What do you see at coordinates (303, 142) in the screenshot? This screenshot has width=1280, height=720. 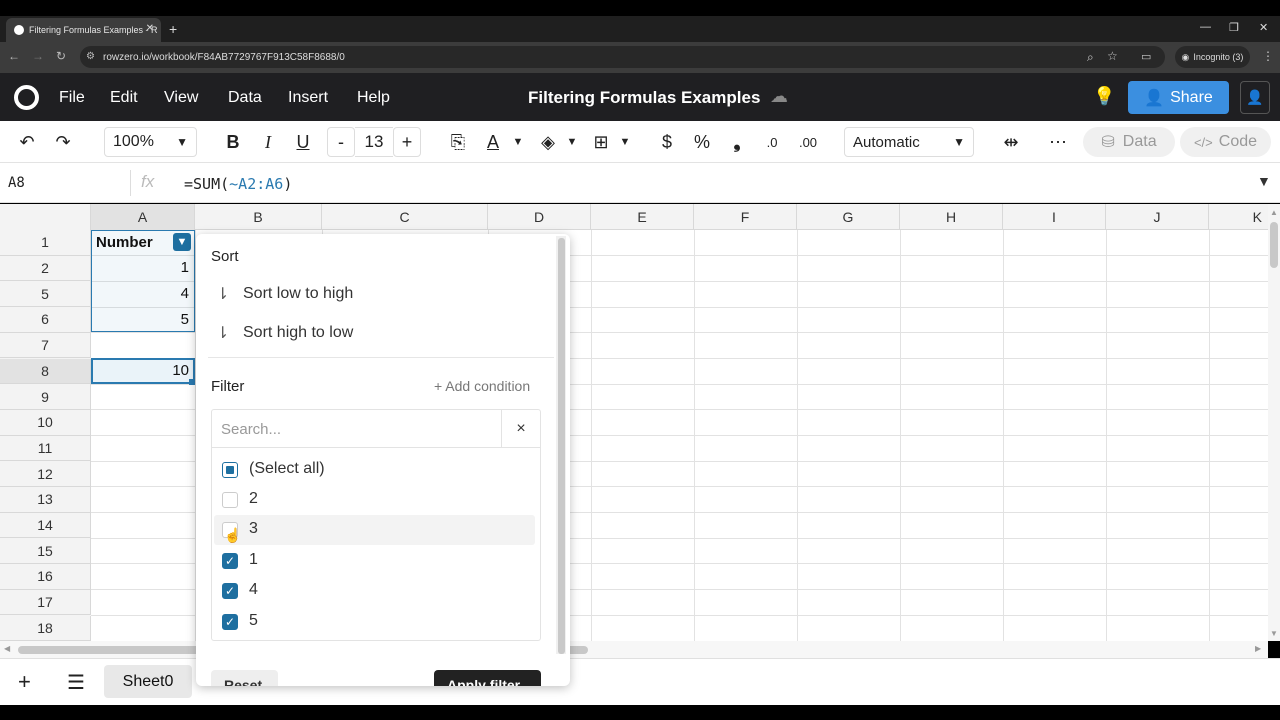 I see `underline-icon: U` at bounding box center [303, 142].